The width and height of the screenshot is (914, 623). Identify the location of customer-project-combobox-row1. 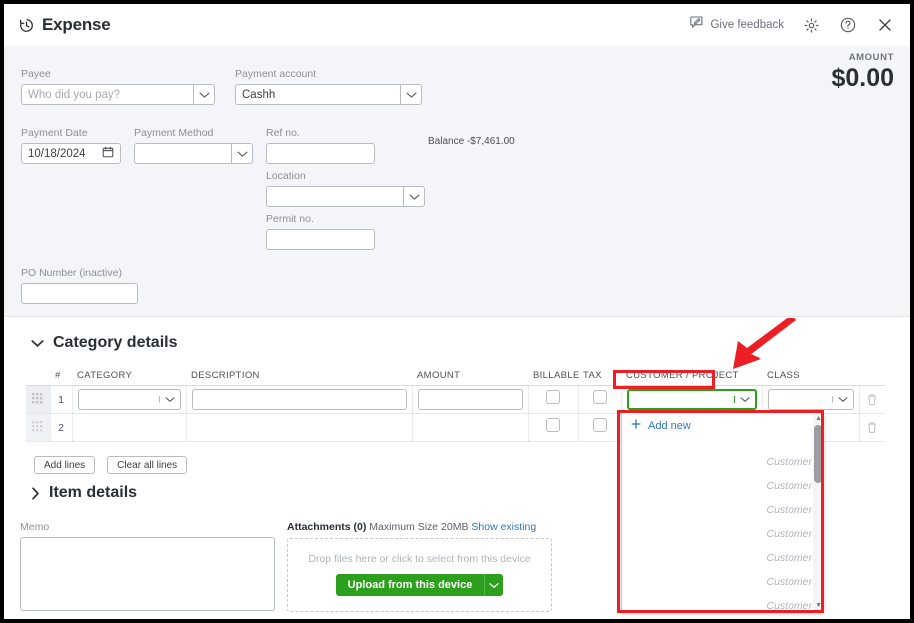
(691, 399).